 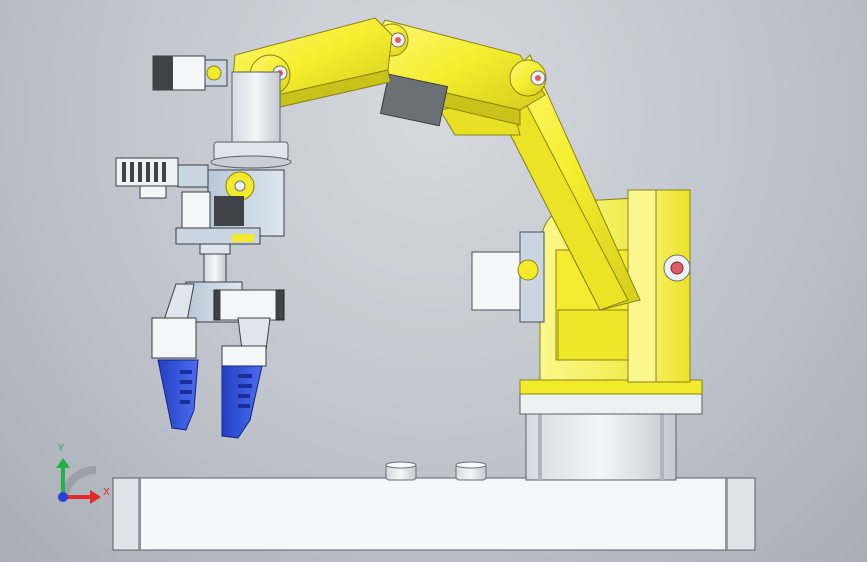 I want to click on gripper-fingers, so click(x=210, y=399).